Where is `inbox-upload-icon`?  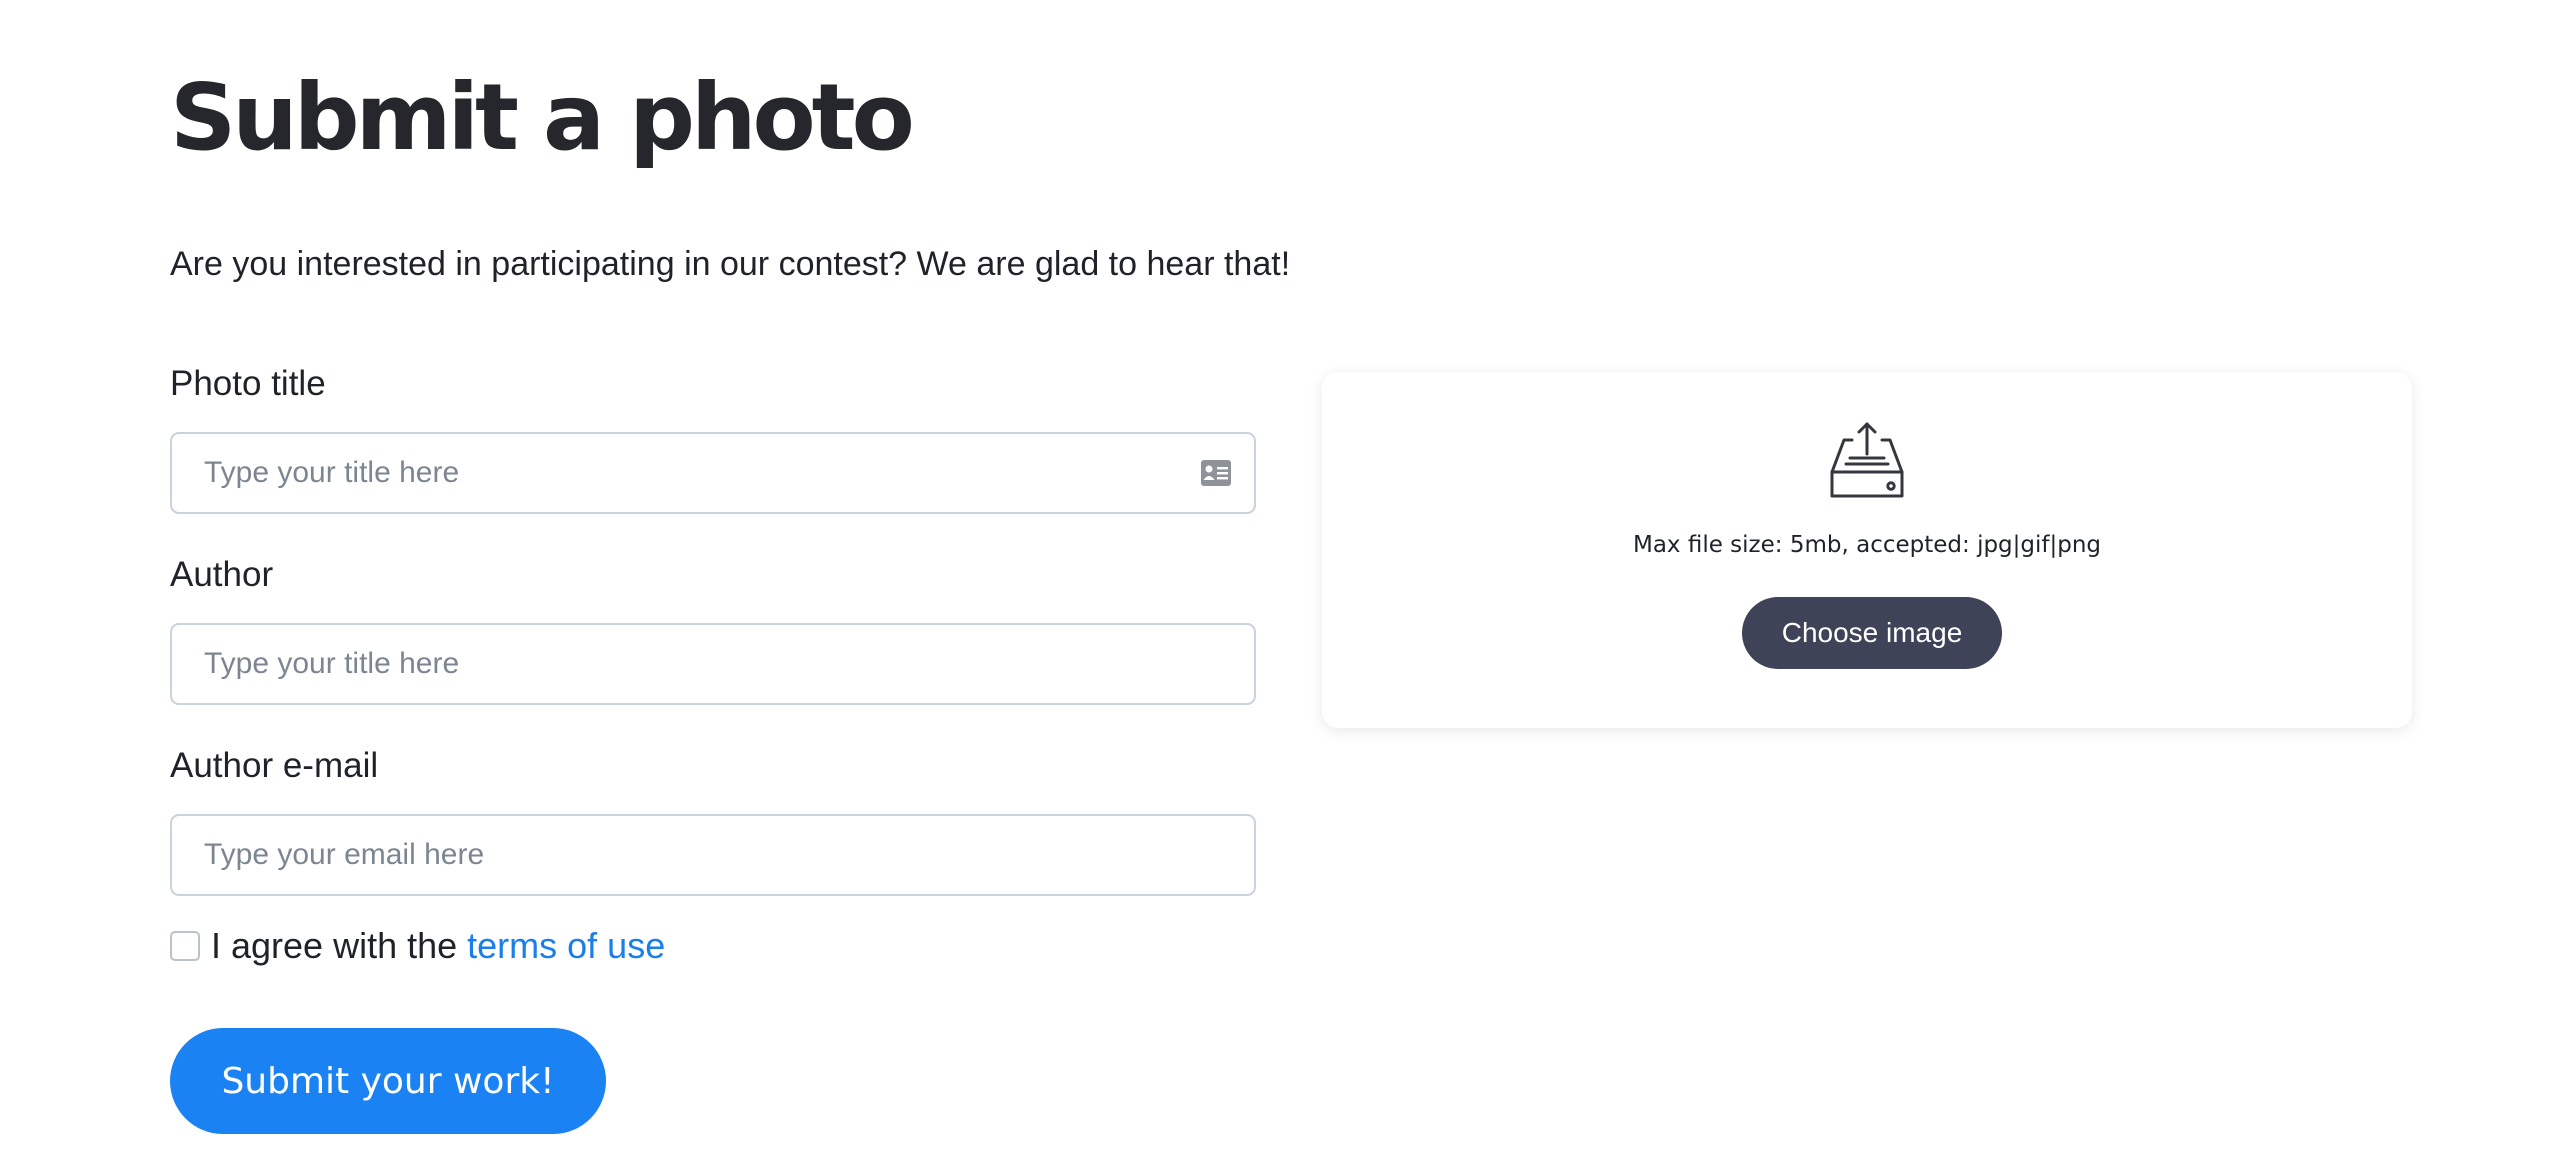 inbox-upload-icon is located at coordinates (1867, 460).